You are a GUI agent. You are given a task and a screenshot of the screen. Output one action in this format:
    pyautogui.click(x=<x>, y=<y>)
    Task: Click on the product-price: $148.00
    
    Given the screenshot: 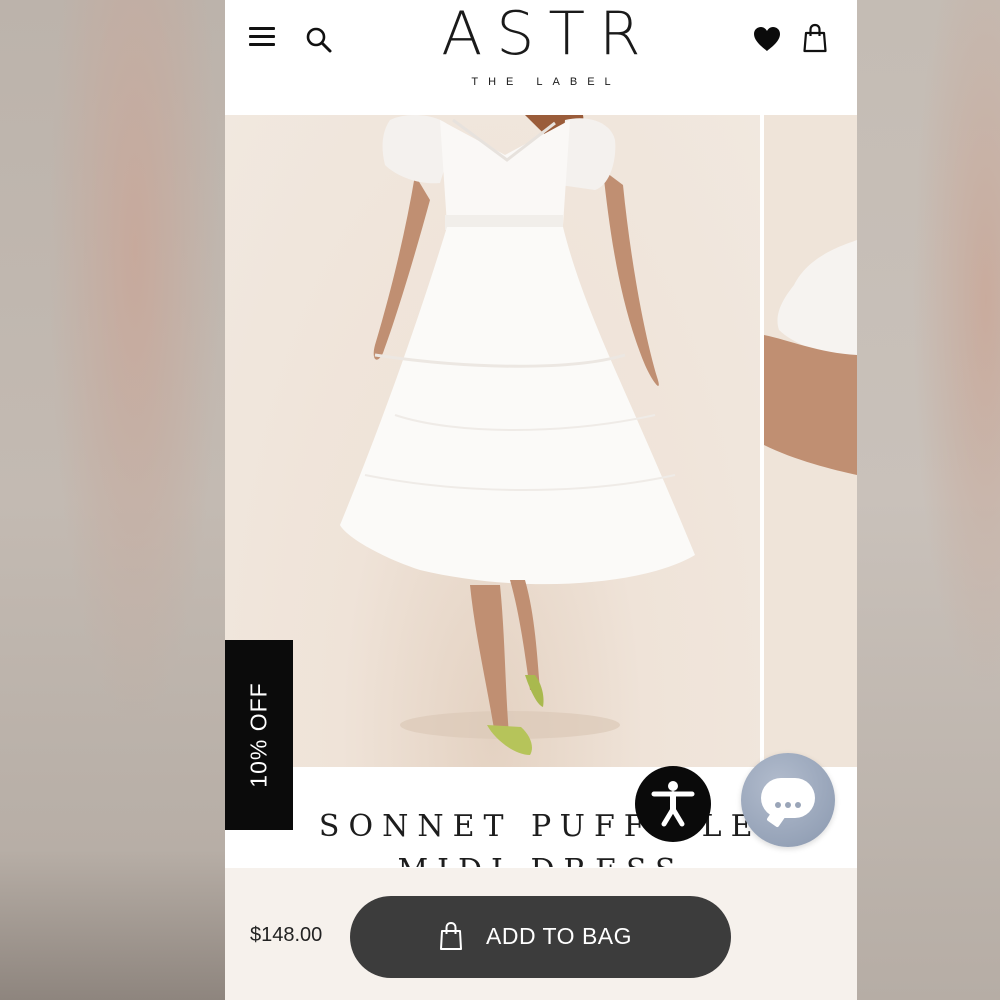 What is the action you would take?
    pyautogui.click(x=286, y=935)
    